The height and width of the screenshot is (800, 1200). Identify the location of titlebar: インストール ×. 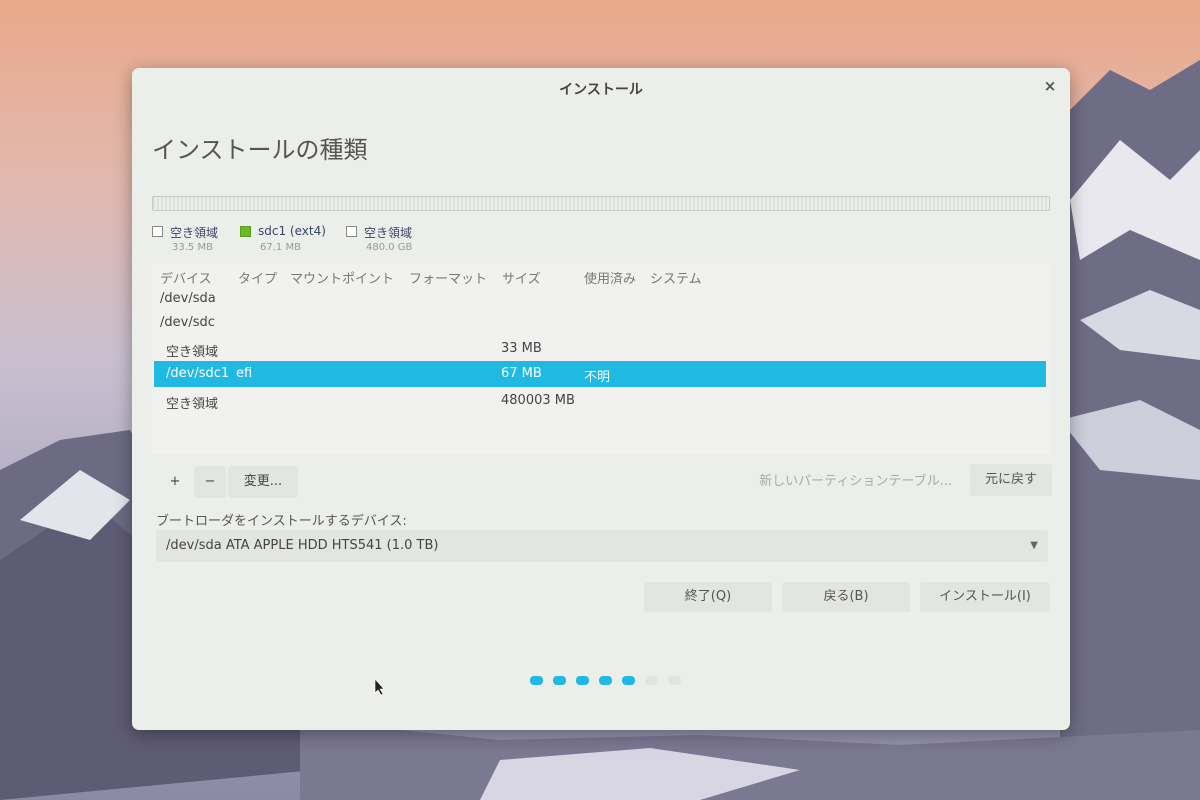
(601, 87).